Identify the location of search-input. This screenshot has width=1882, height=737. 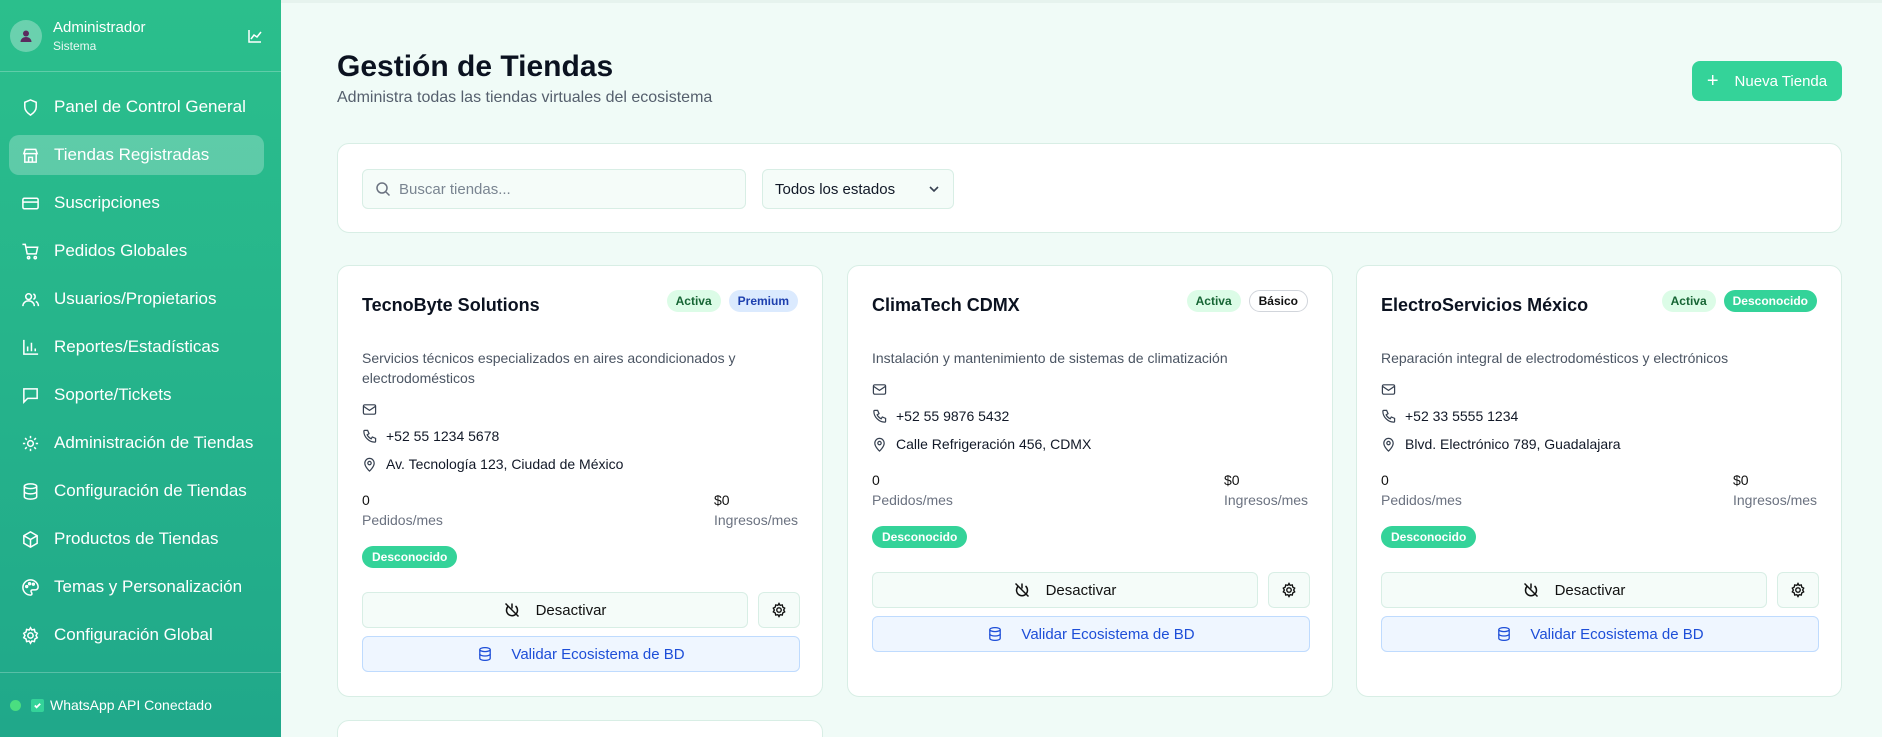
(559, 189).